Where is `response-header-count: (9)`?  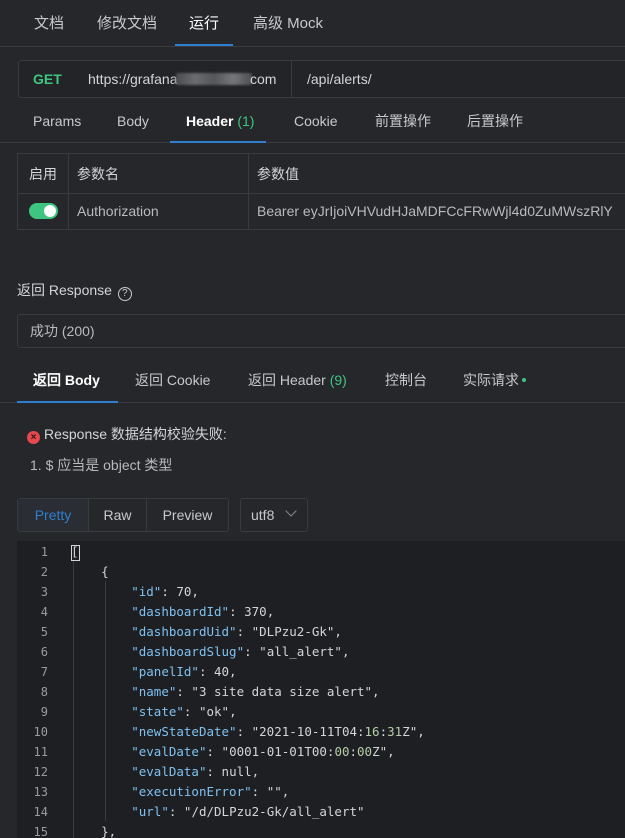 response-header-count: (9) is located at coordinates (338, 380).